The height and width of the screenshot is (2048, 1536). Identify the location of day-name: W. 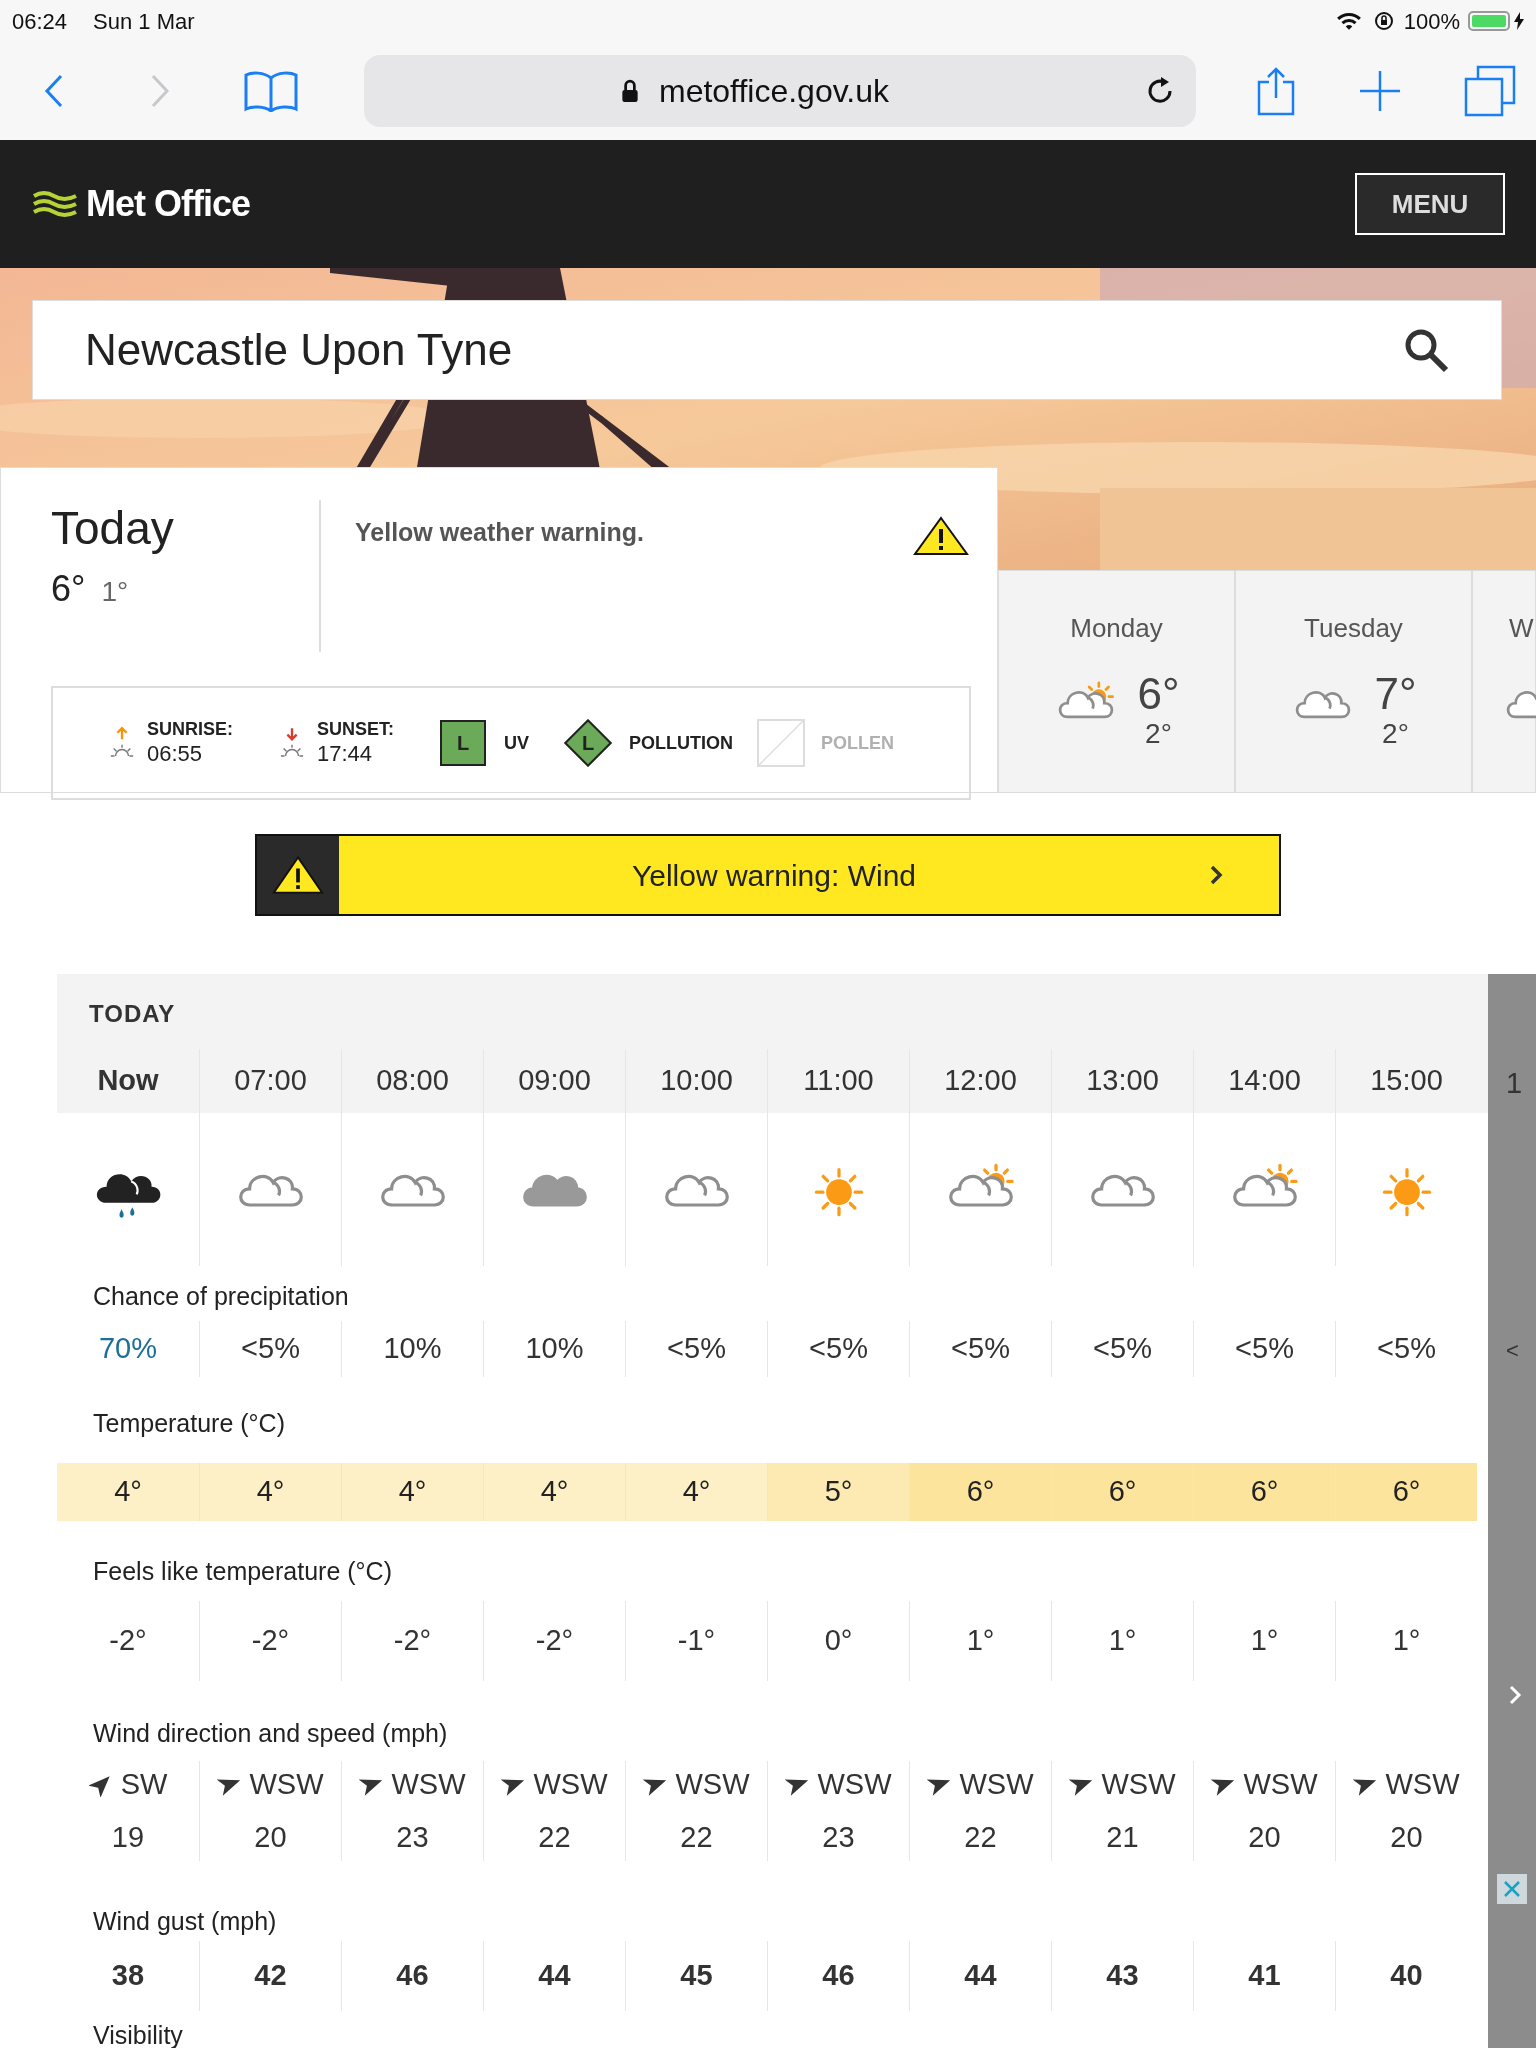
(1521, 628).